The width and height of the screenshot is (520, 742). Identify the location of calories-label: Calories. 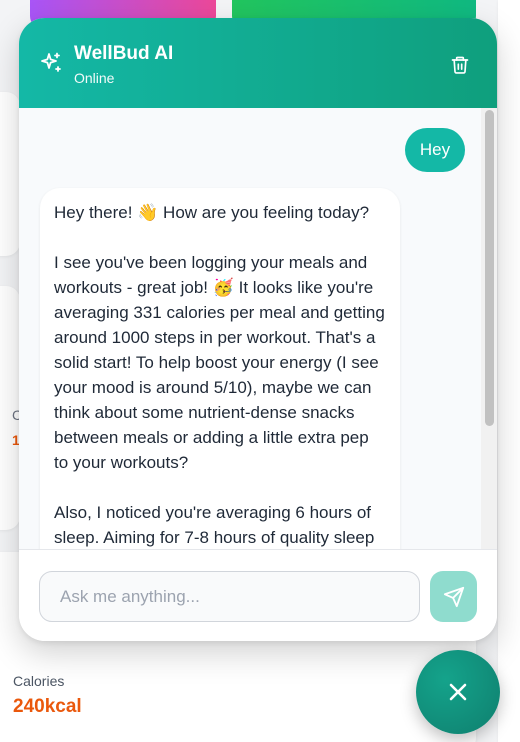
(39, 681).